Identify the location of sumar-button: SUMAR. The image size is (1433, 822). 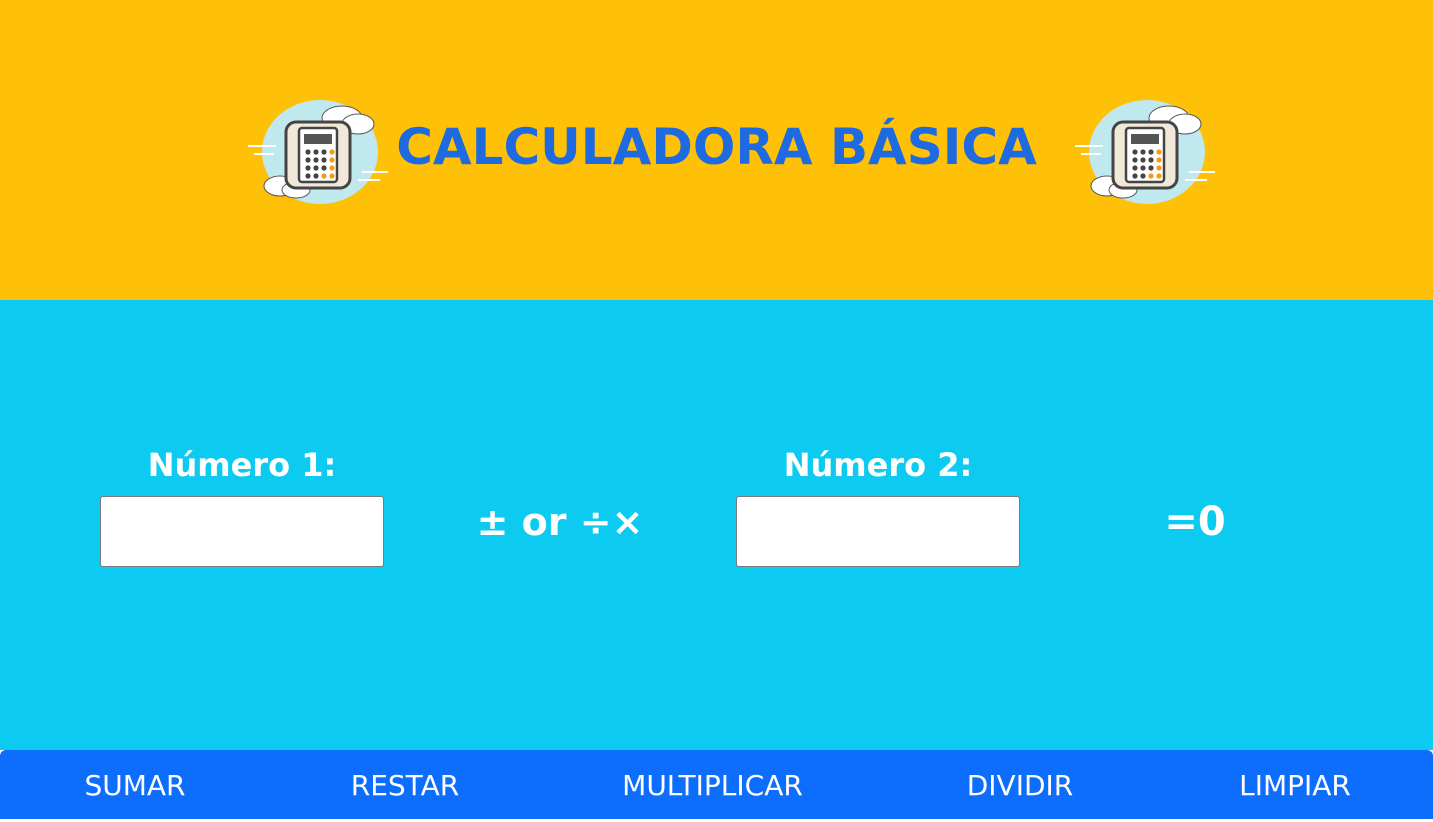
(135, 784).